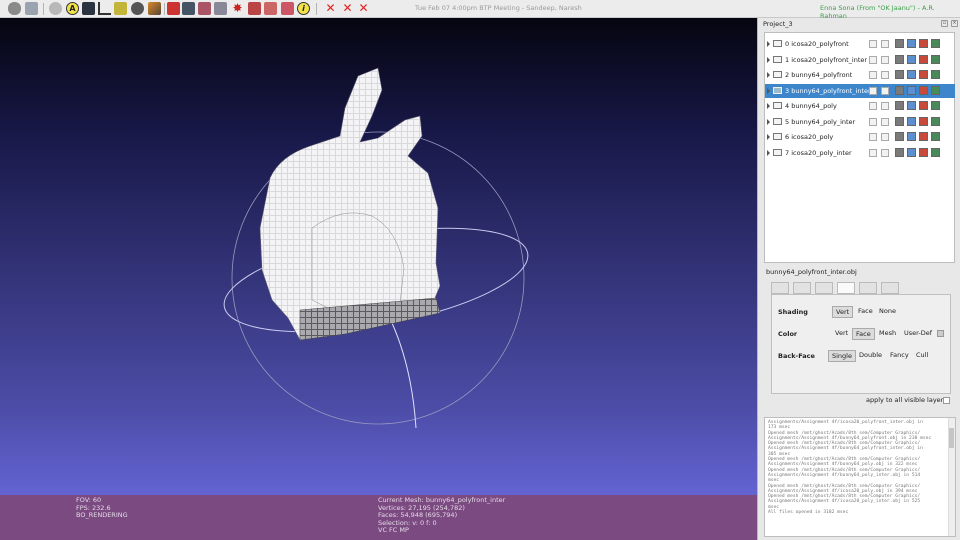  Describe the element at coordinates (14, 8) in the screenshot. I see `database-icon` at that location.